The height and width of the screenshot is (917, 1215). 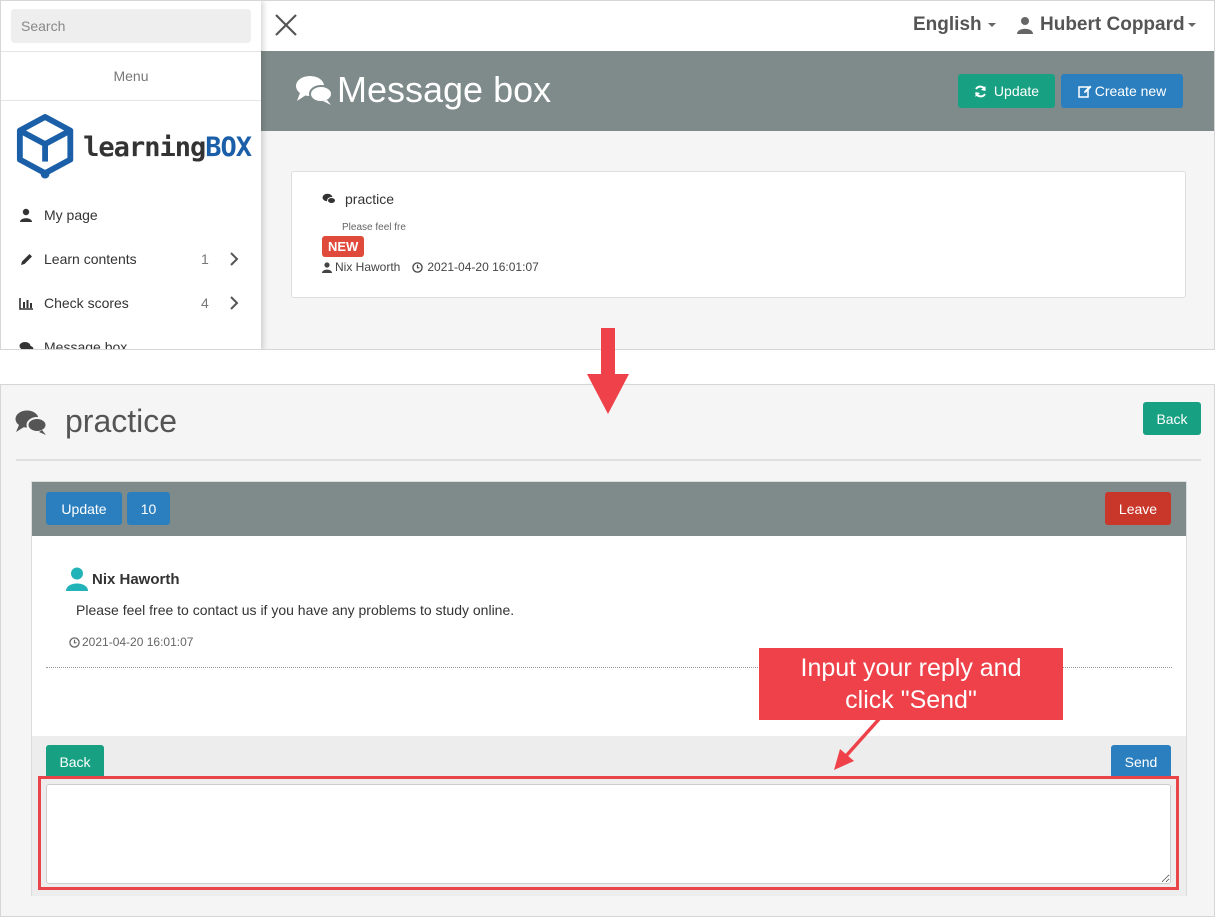 I want to click on bar-chart-icon, so click(x=26, y=303).